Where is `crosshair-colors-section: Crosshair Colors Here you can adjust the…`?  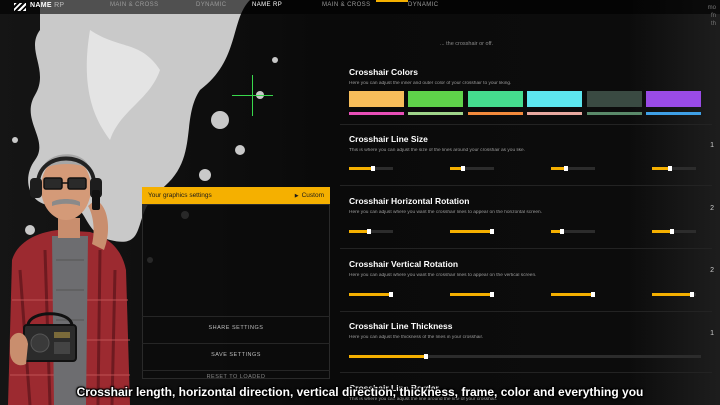 crosshair-colors-section: Crosshair Colors Here you can adjust the… is located at coordinates (529, 76).